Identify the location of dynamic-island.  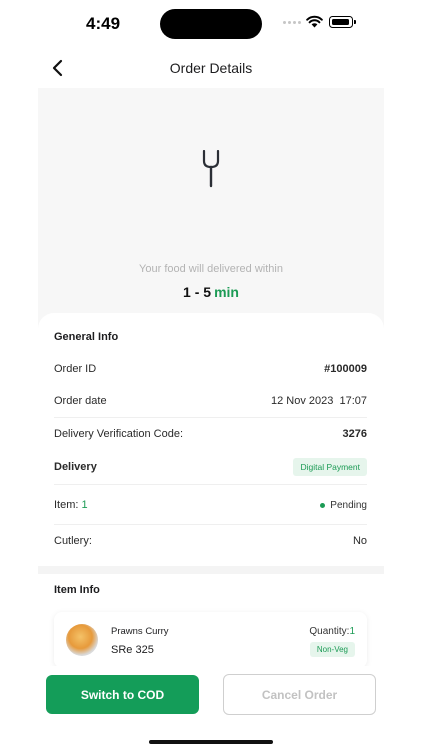
(211, 24).